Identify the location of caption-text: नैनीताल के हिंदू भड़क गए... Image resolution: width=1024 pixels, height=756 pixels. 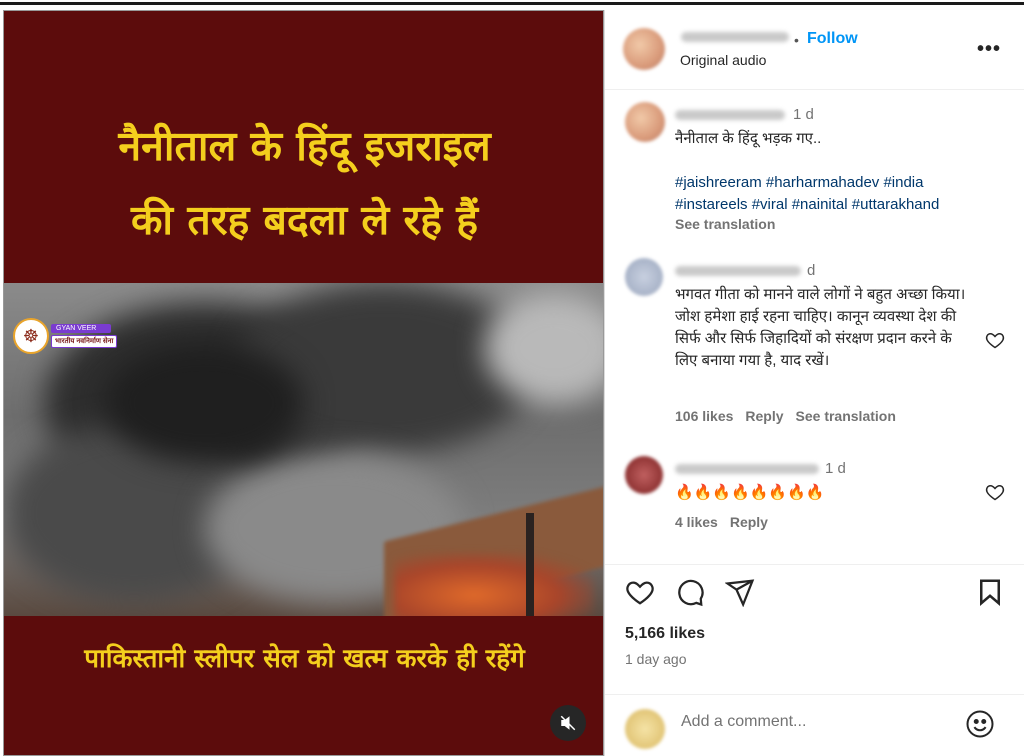
(748, 138).